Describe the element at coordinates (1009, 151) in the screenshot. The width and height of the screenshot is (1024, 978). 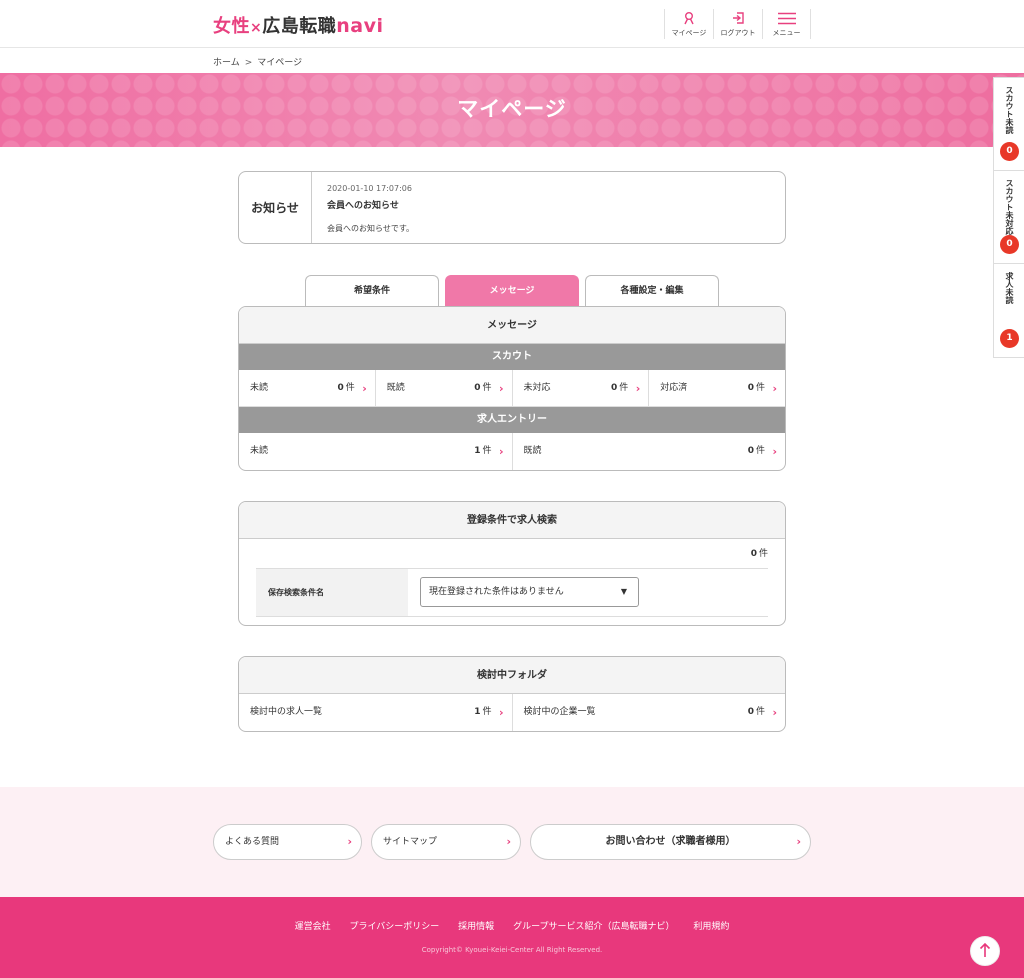
I see `count-badge: 0` at that location.